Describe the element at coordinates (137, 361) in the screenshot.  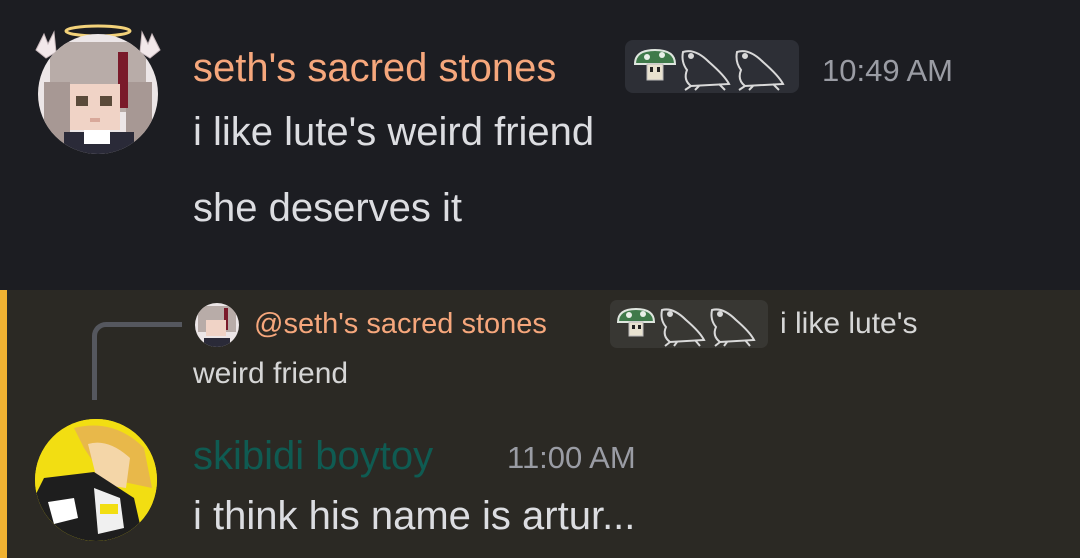
I see `reply-connector` at that location.